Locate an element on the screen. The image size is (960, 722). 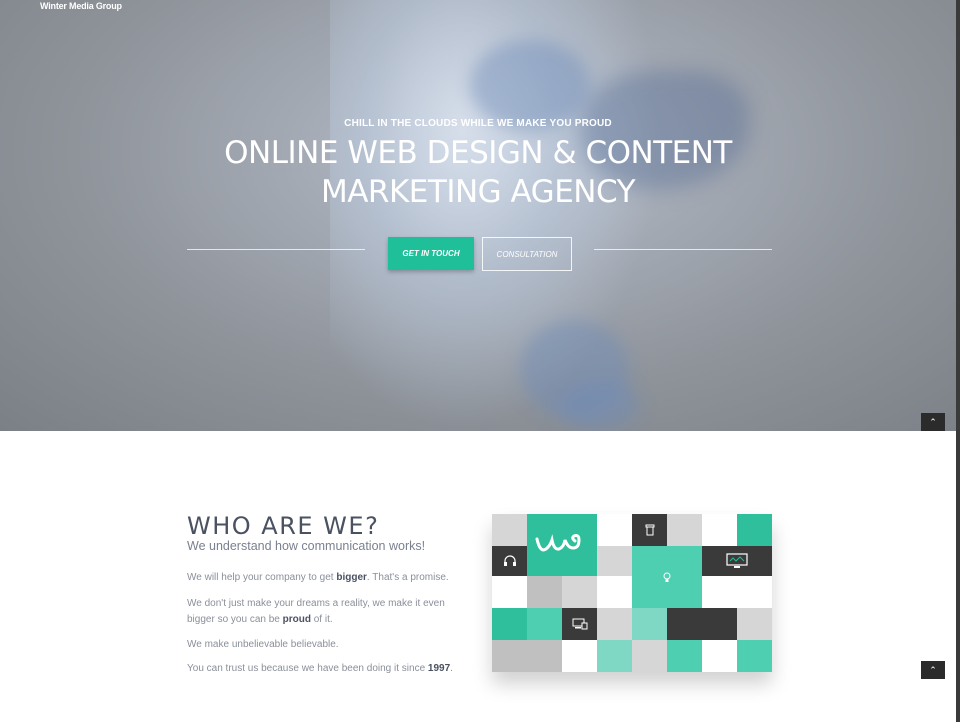
headline-line-2: MARKETING AGENCY is located at coordinates (478, 192).